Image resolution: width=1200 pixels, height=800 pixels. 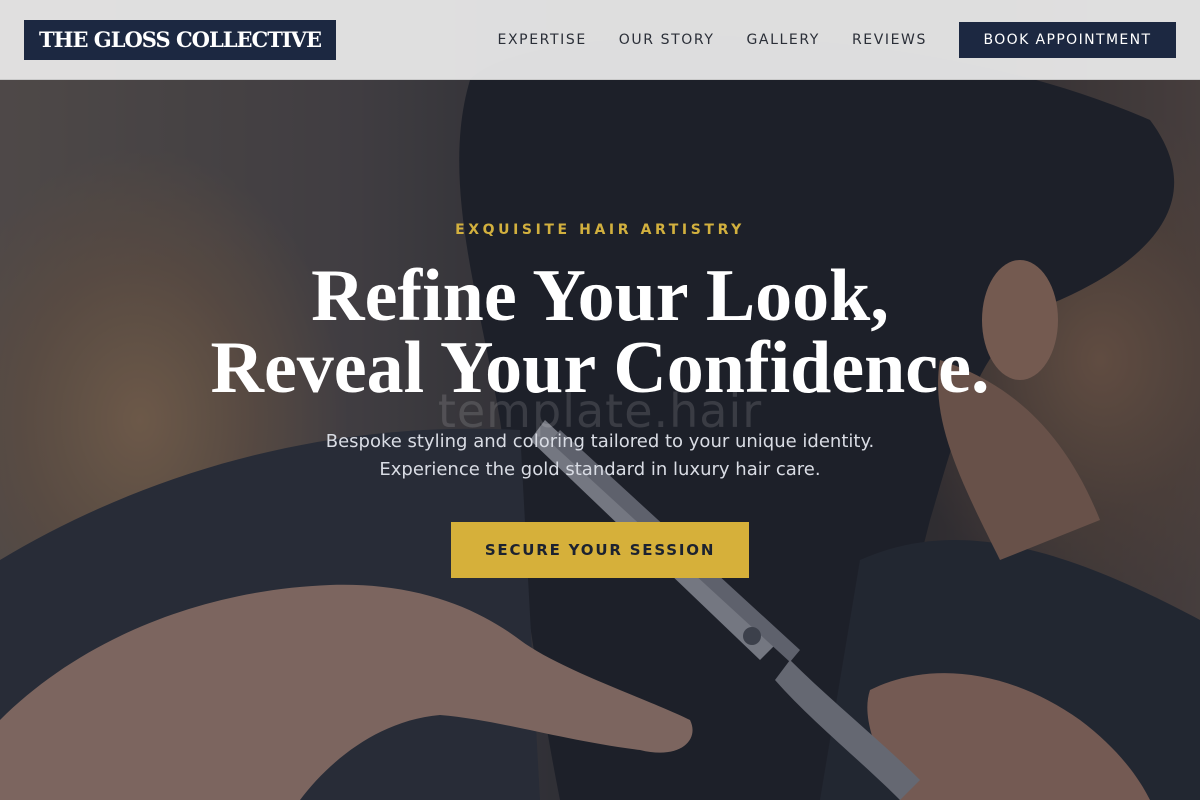 What do you see at coordinates (600, 550) in the screenshot?
I see `secure-session-button: SECURE YOUR SESSION` at bounding box center [600, 550].